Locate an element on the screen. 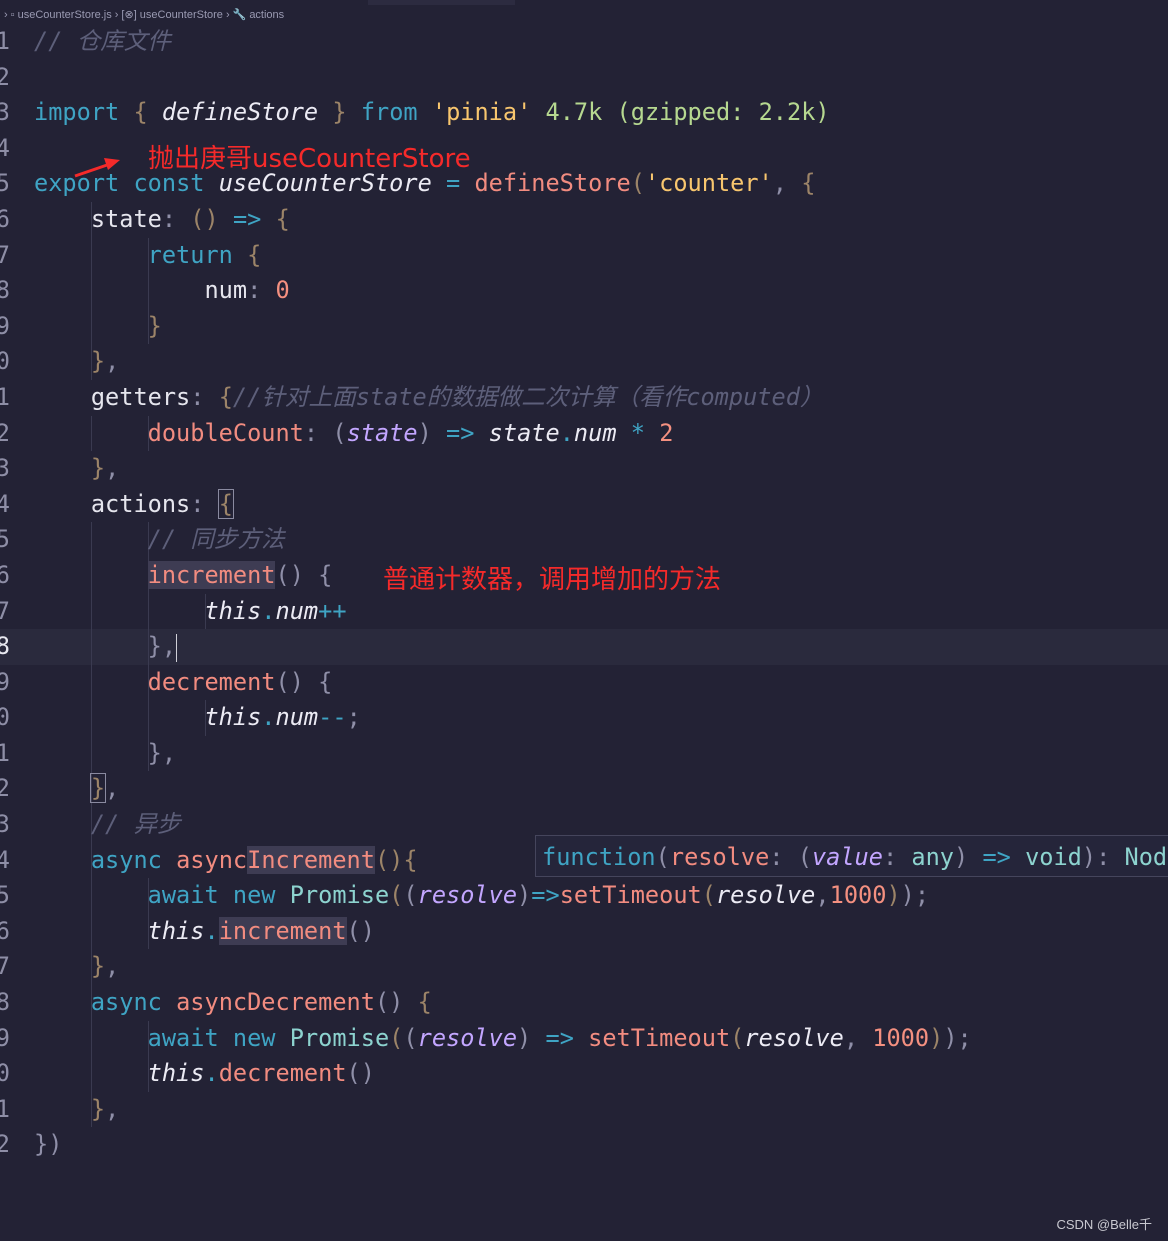 The height and width of the screenshot is (1241, 1168). code-token: doubleCount is located at coordinates (225, 432).